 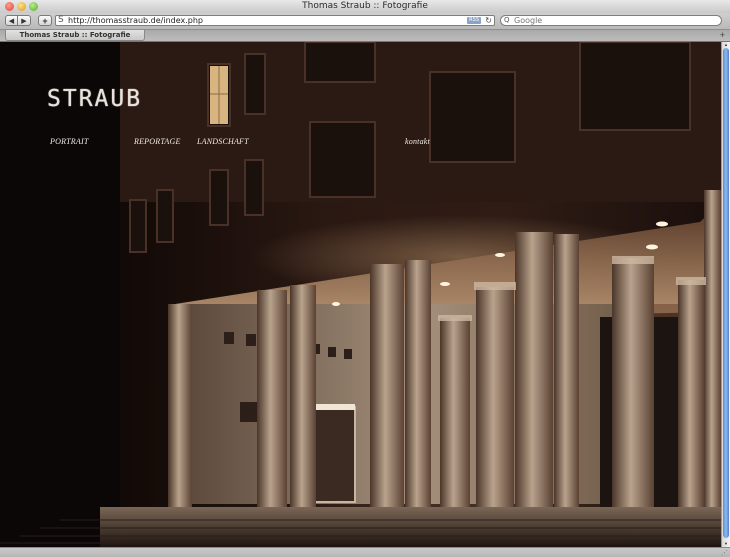 I want to click on nav-kontakt: kontakt, so click(x=417, y=141).